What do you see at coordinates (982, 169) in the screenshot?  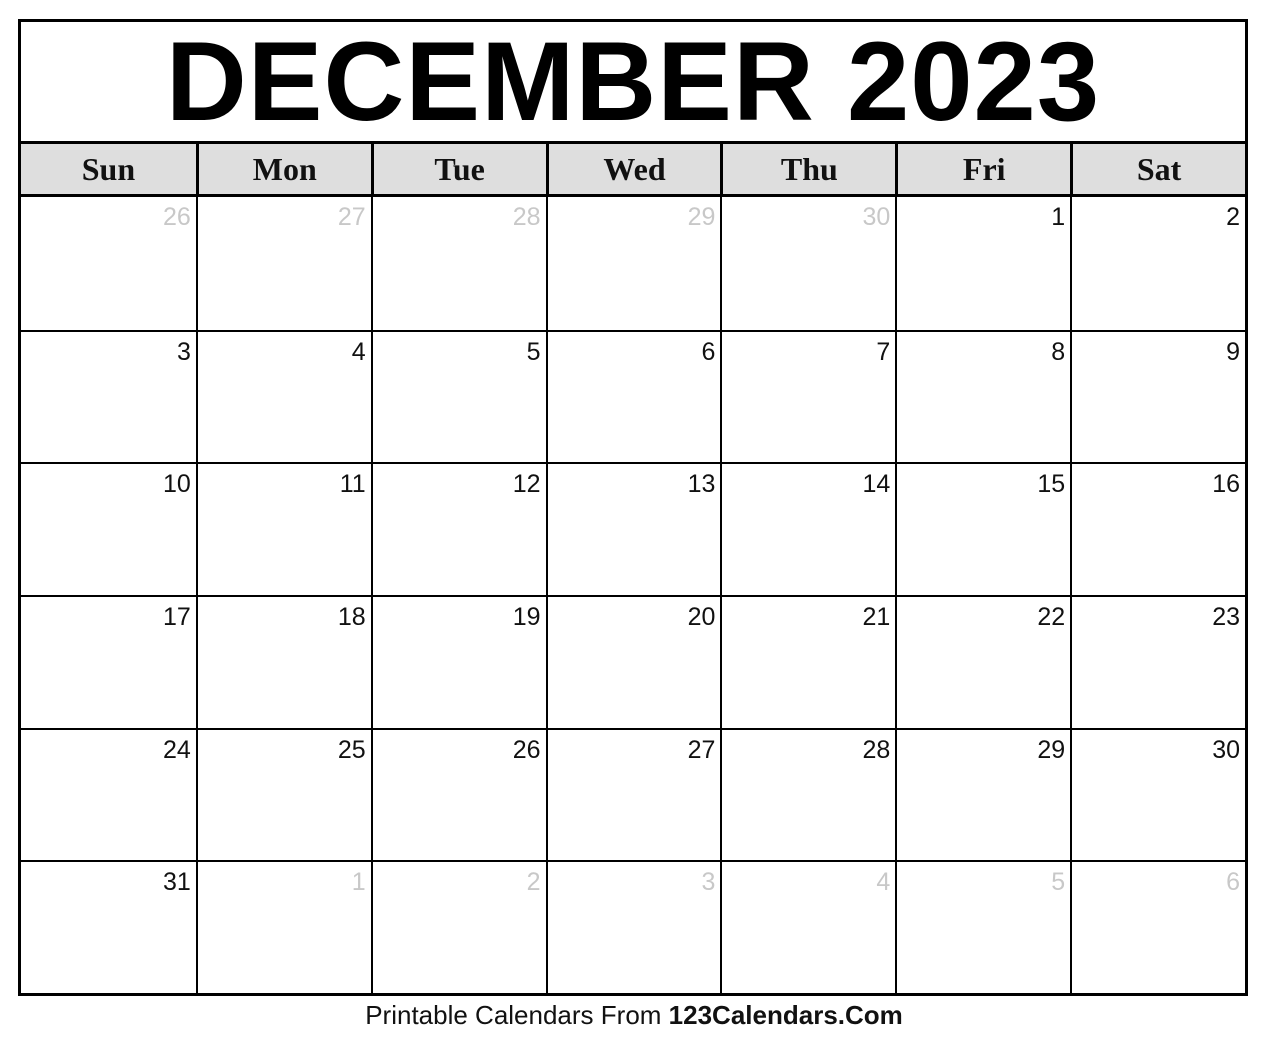 I see `weekday-fri: Fri` at bounding box center [982, 169].